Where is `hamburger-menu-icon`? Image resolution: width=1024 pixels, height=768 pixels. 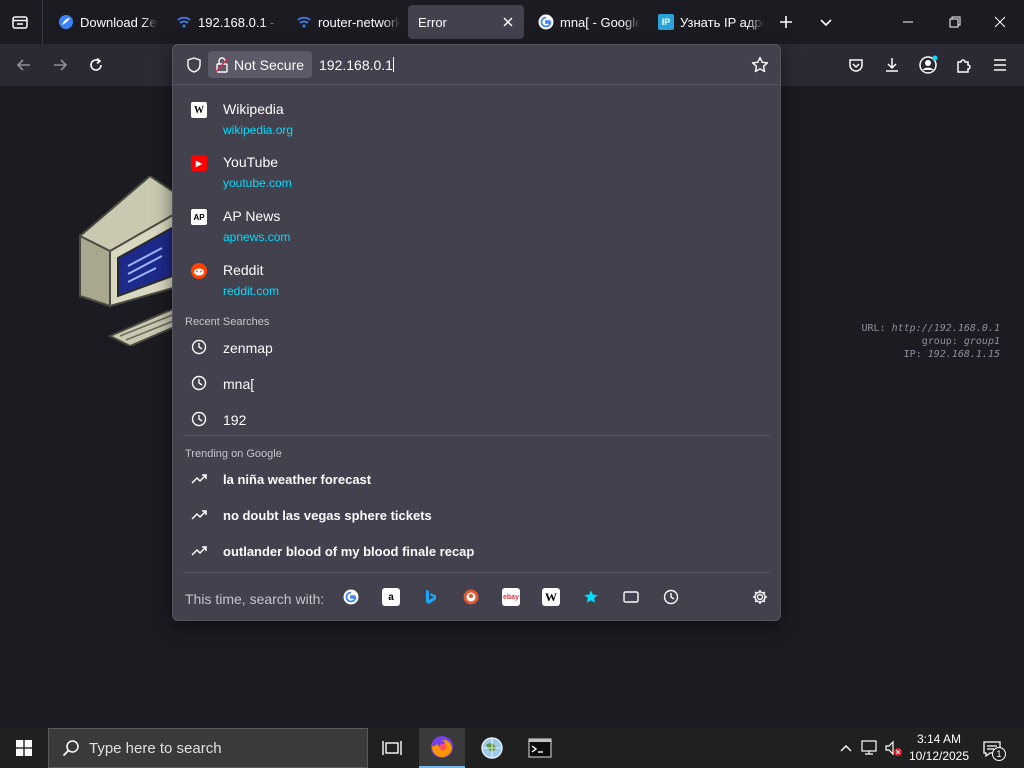 hamburger-menu-icon is located at coordinates (1000, 65).